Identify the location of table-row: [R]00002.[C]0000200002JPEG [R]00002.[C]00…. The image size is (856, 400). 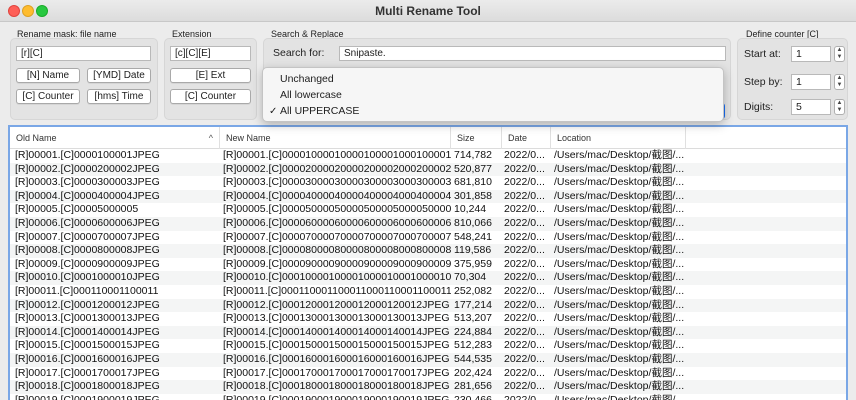
(428, 169).